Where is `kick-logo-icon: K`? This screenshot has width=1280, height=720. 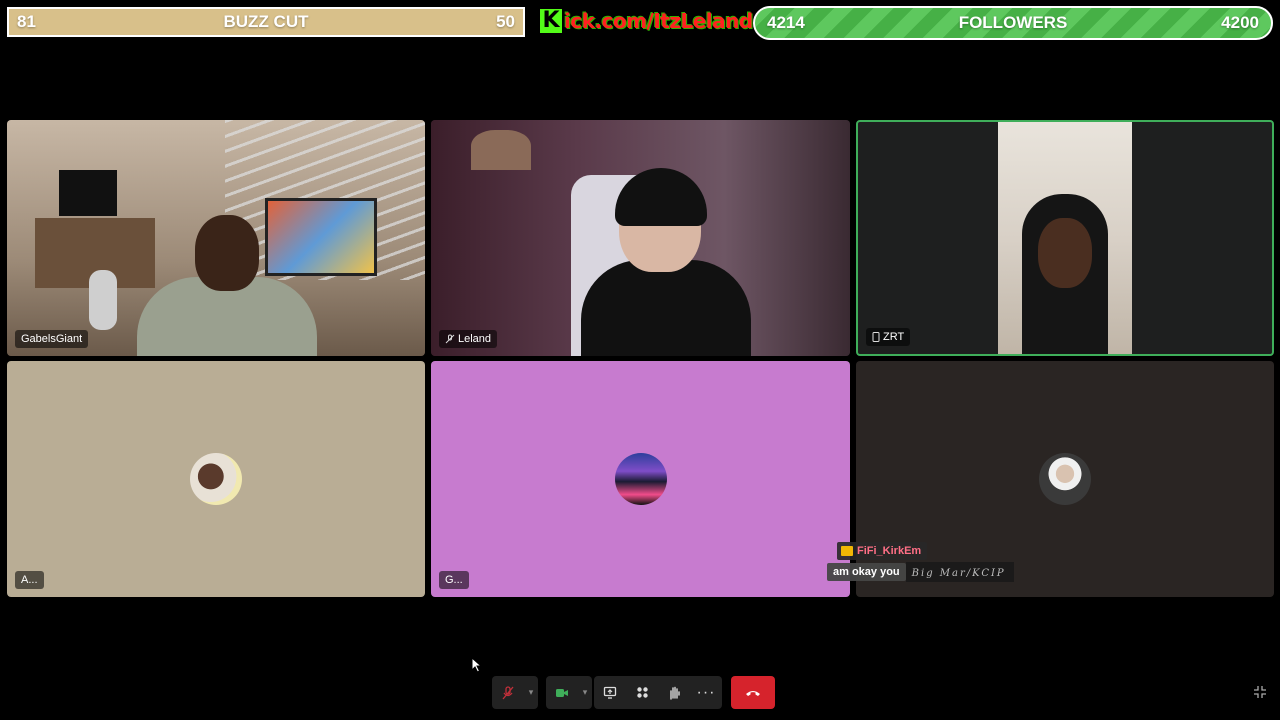 kick-logo-icon: K is located at coordinates (551, 21).